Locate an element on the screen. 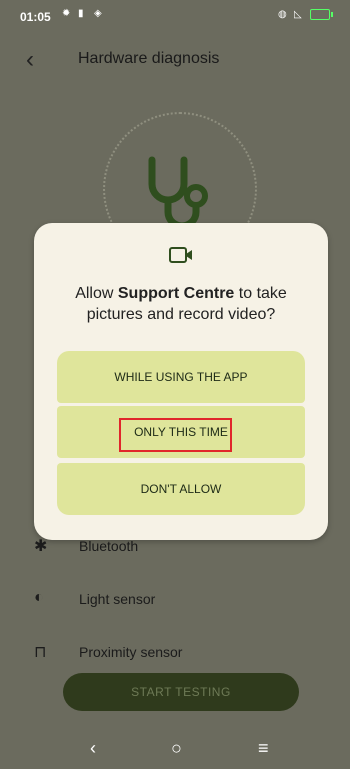 Image resolution: width=350 pixels, height=769 pixels. status-left-icons: ✹ ▮ ◈ is located at coordinates (83, 14).